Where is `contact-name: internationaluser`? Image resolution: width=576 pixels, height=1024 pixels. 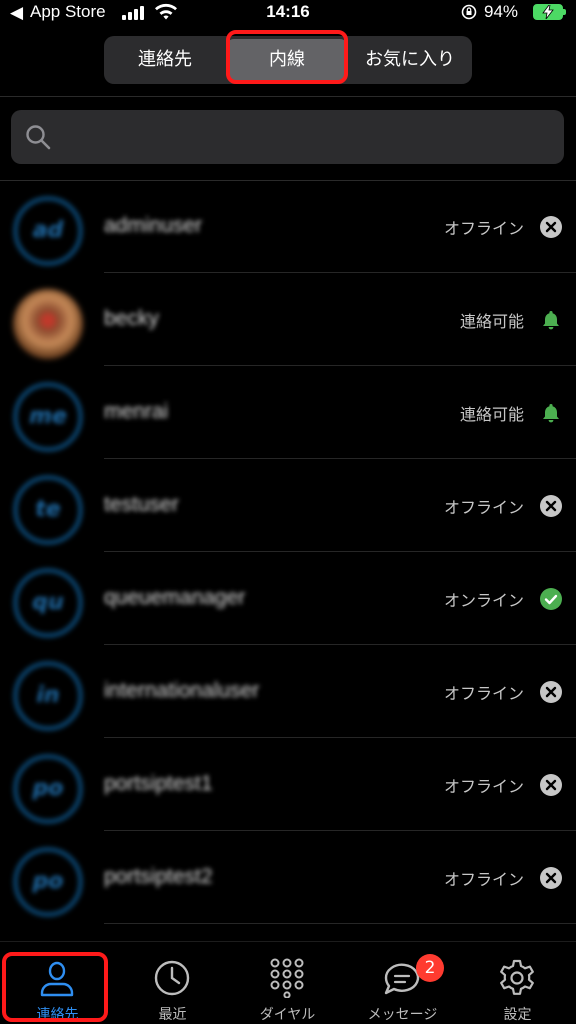 contact-name: internationaluser is located at coordinates (182, 690).